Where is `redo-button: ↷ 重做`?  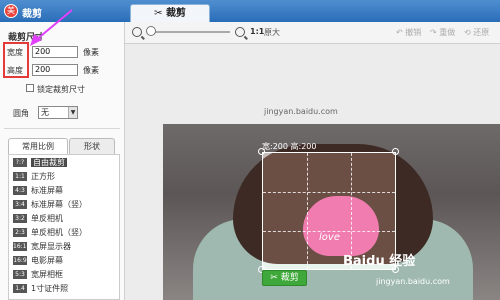
redo-button: ↷ 重做 is located at coordinates (442, 32).